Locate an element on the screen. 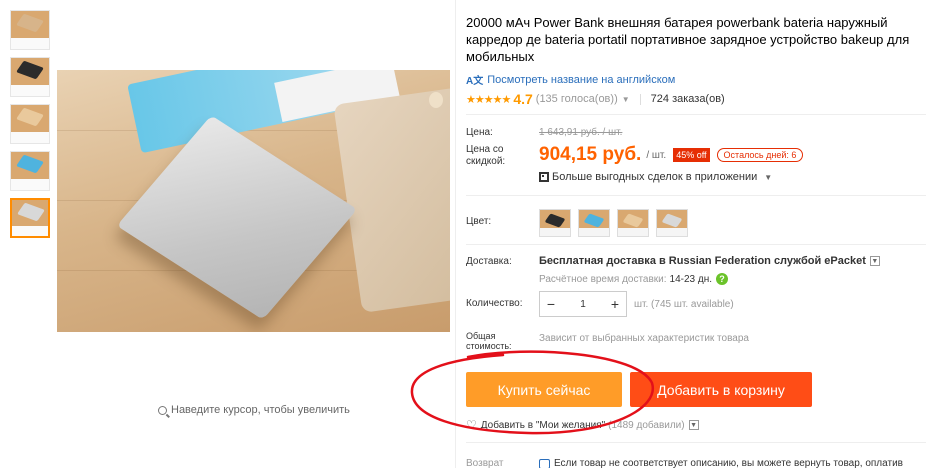 This screenshot has width=950, height=468. shipping-label: Доставка: is located at coordinates (489, 261).